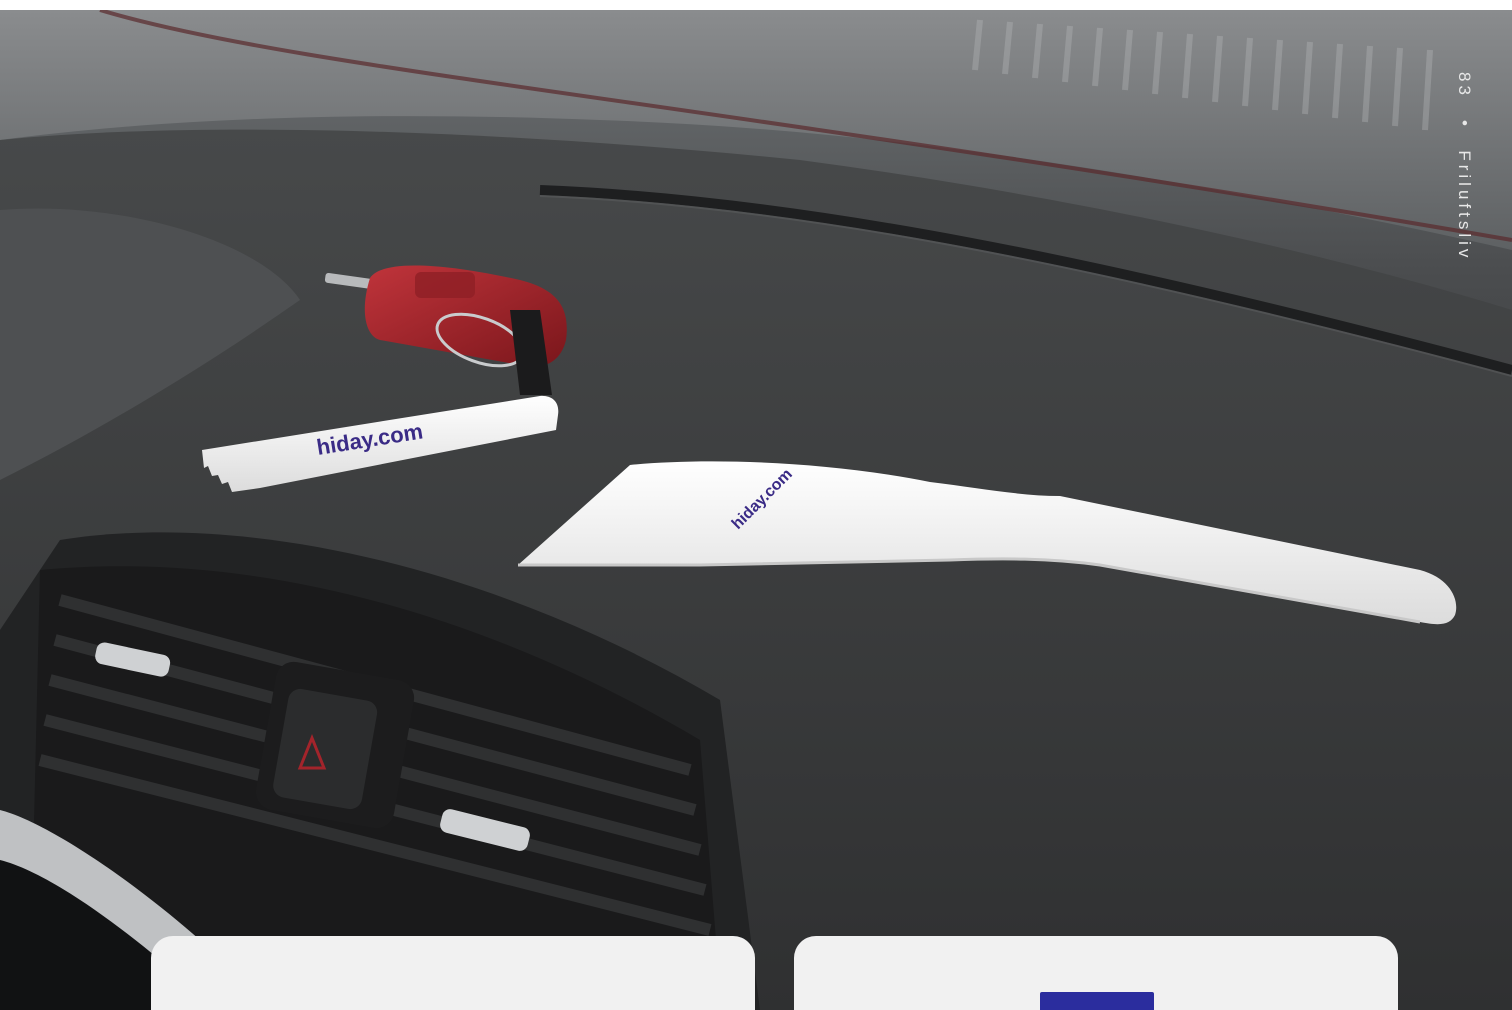  I want to click on product-card-right, so click(1096, 973).